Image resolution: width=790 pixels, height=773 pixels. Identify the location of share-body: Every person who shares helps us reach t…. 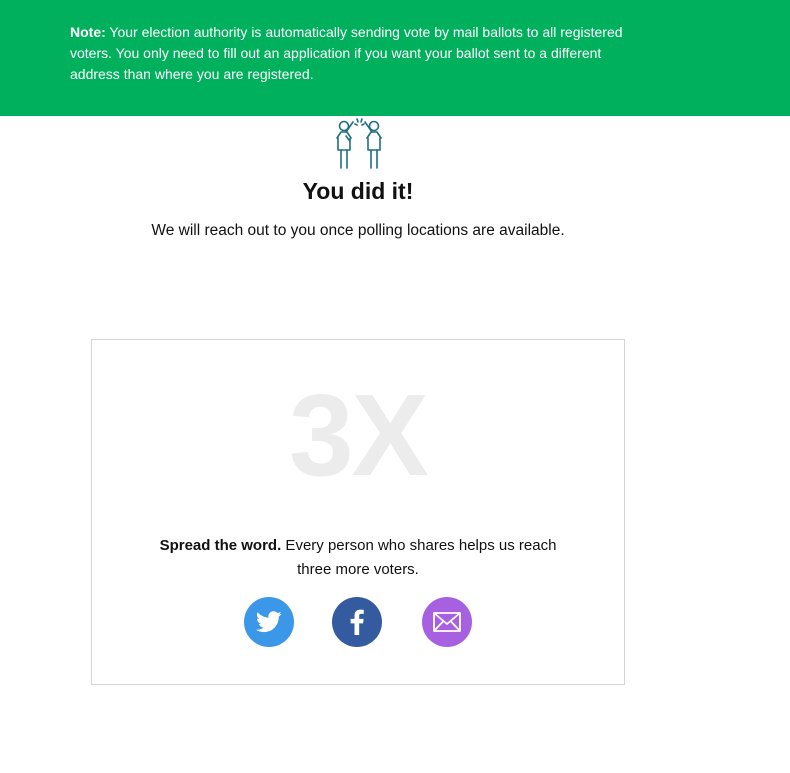
(419, 557).